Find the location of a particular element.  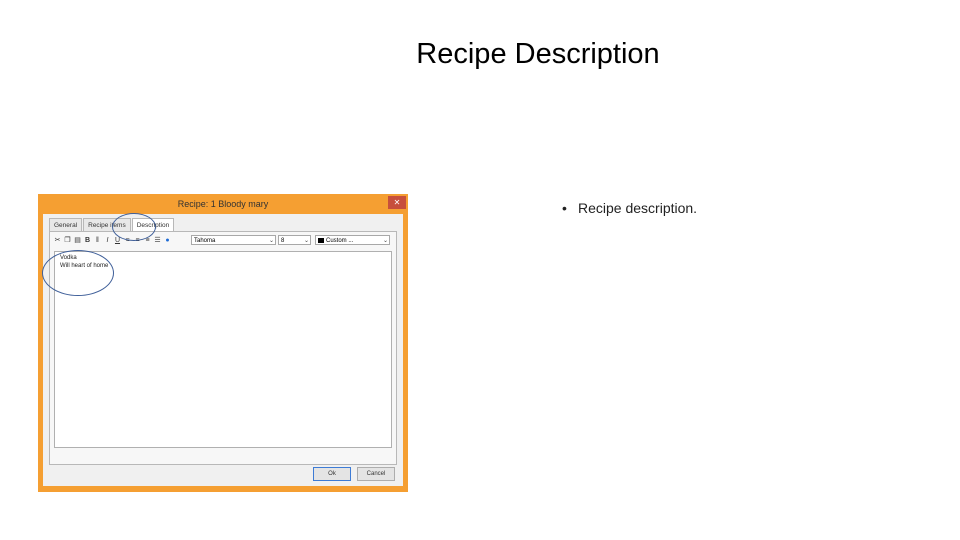

bullet-text: Recipe description. is located at coordinates (638, 208).